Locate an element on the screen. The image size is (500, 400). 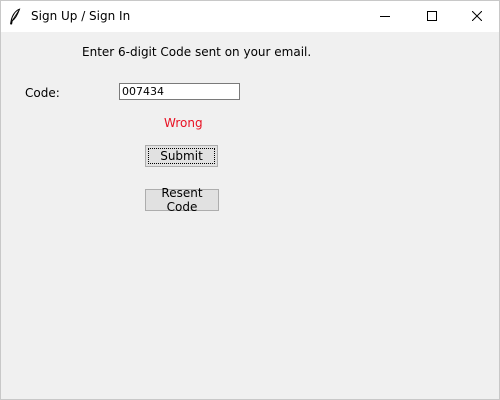
submit-button: Submit is located at coordinates (181, 156).